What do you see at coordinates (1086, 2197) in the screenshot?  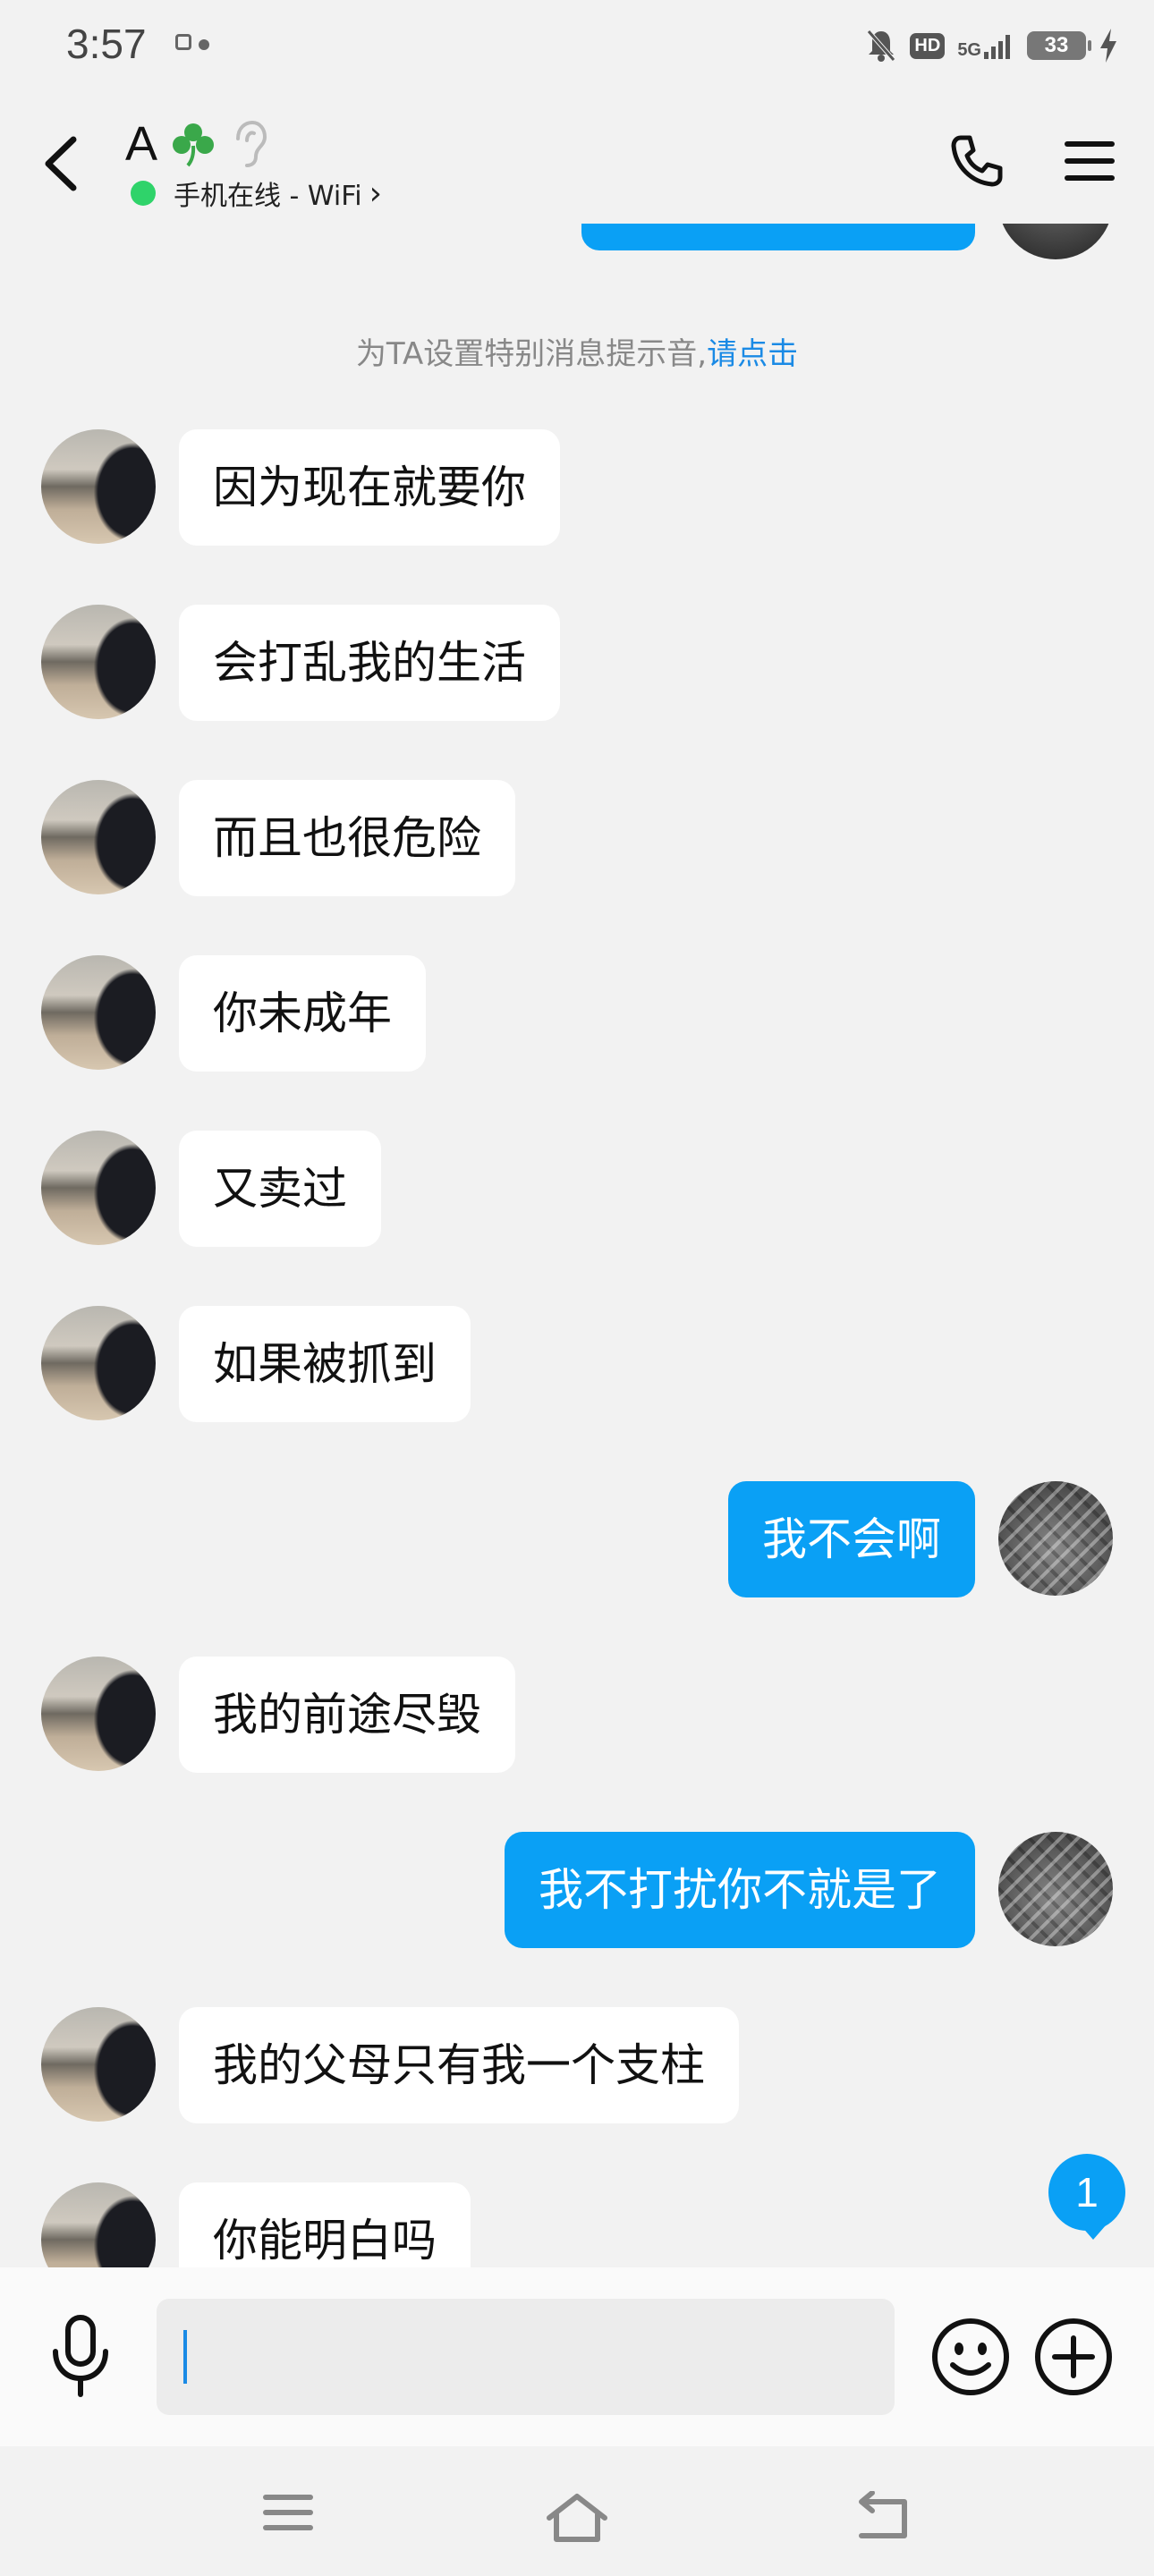 I see `unread-count-badge: 1` at bounding box center [1086, 2197].